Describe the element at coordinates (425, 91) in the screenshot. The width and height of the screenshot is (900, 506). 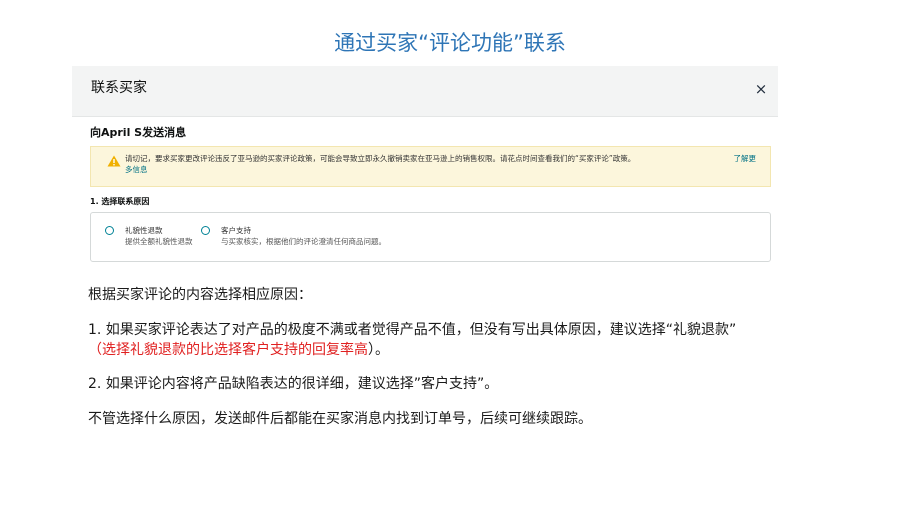
I see `modal-header: 联系买家 ×` at that location.